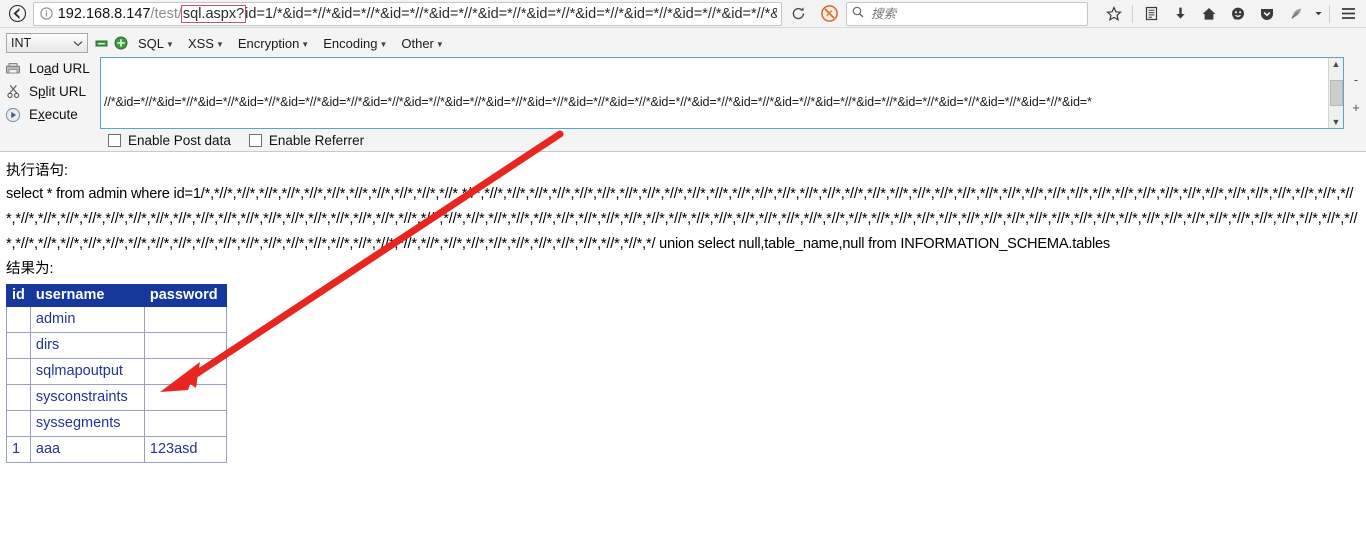 The image size is (1366, 537). Describe the element at coordinates (350, 43) in the screenshot. I see `menu-encoding-label: Encoding` at that location.